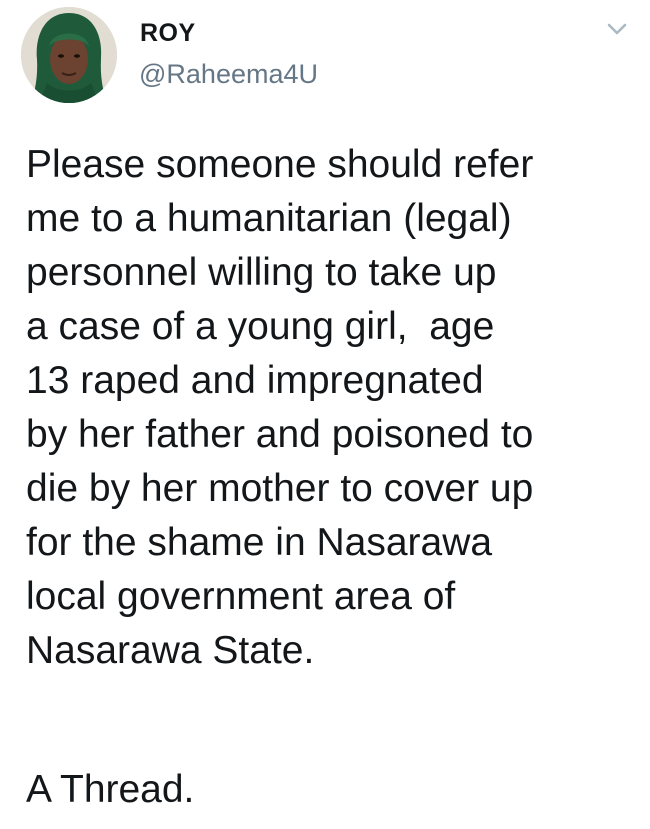 The width and height of the screenshot is (650, 829). Describe the element at coordinates (110, 789) in the screenshot. I see `thread-label: A Thread.` at that location.